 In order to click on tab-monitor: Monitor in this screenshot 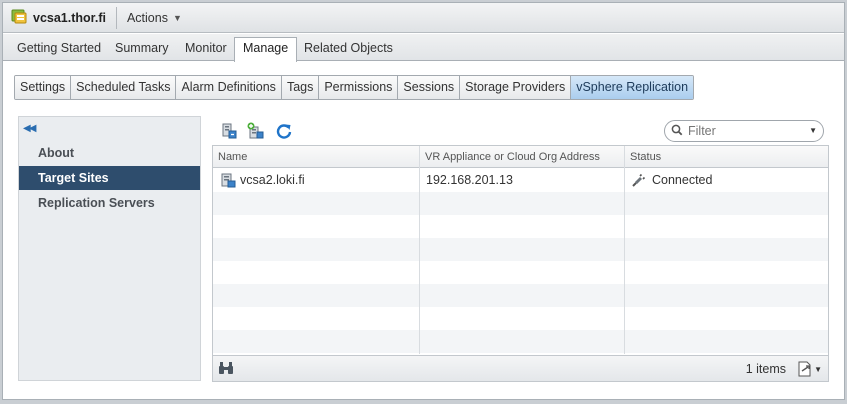, I will do `click(206, 49)`.